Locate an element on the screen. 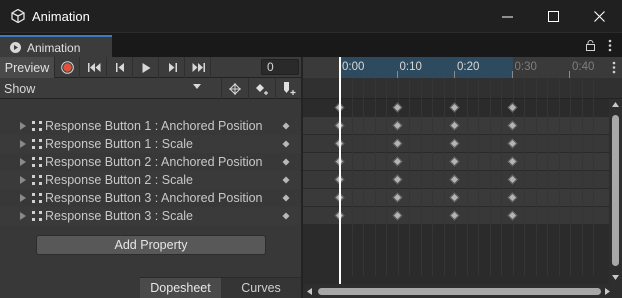 Image resolution: width=622 pixels, height=298 pixels. property-row: Response Button 2 : Scale is located at coordinates (150, 180).